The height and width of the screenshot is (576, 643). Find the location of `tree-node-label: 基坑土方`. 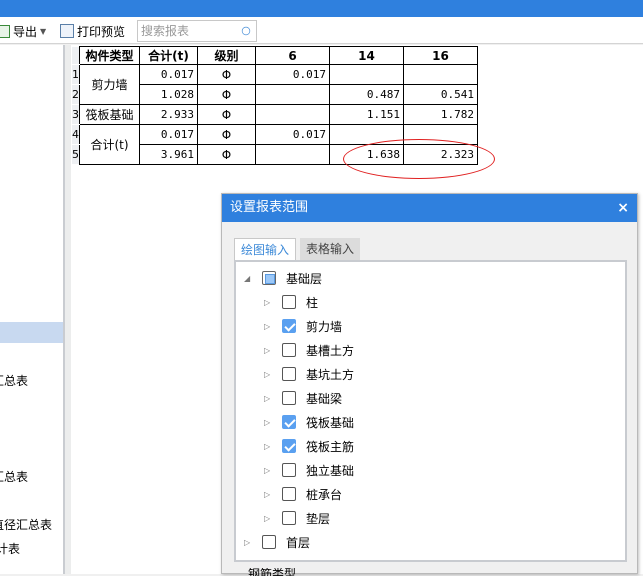

tree-node-label: 基坑土方 is located at coordinates (330, 374).